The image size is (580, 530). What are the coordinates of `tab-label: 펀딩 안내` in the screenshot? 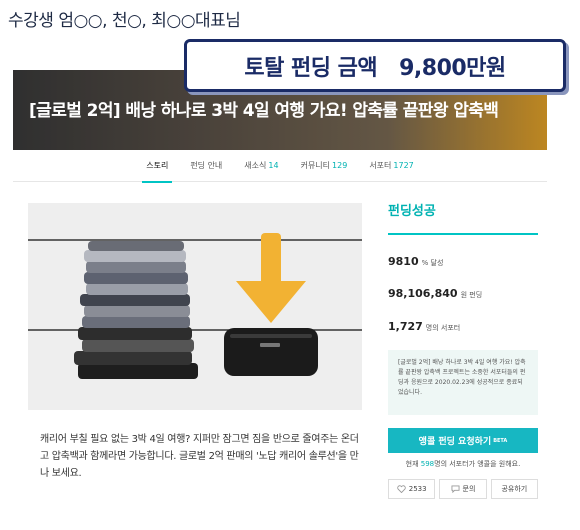 It's located at (206, 165).